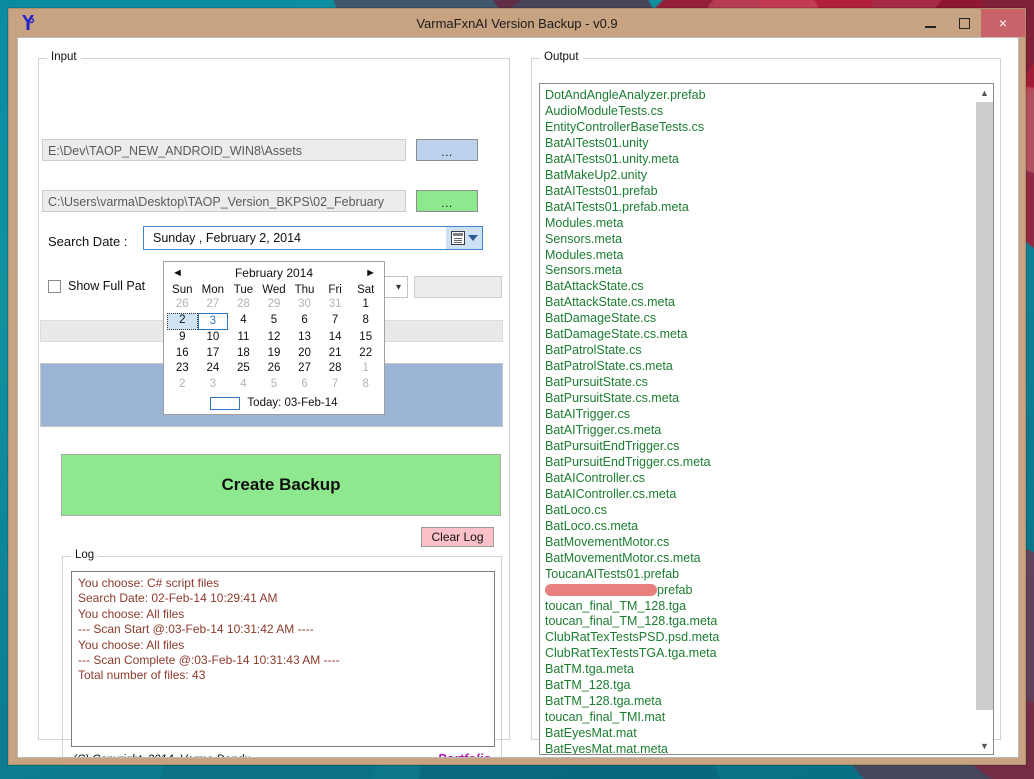  What do you see at coordinates (964, 23) in the screenshot?
I see `maximize-button` at bounding box center [964, 23].